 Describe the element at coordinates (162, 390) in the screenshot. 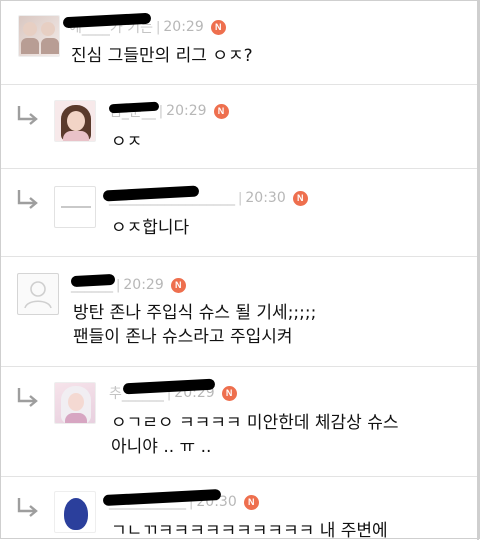

I see `author-name: 추______` at that location.